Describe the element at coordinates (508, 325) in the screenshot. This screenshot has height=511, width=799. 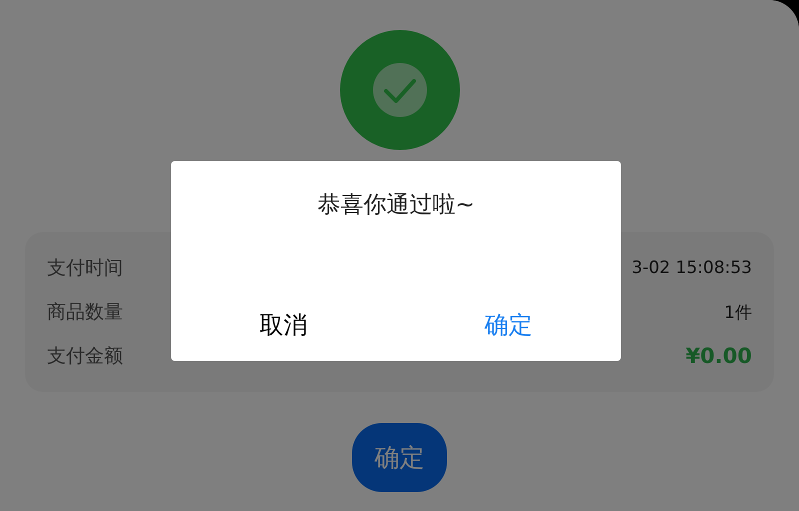
I see `dialog-confirm-button: 确定` at that location.